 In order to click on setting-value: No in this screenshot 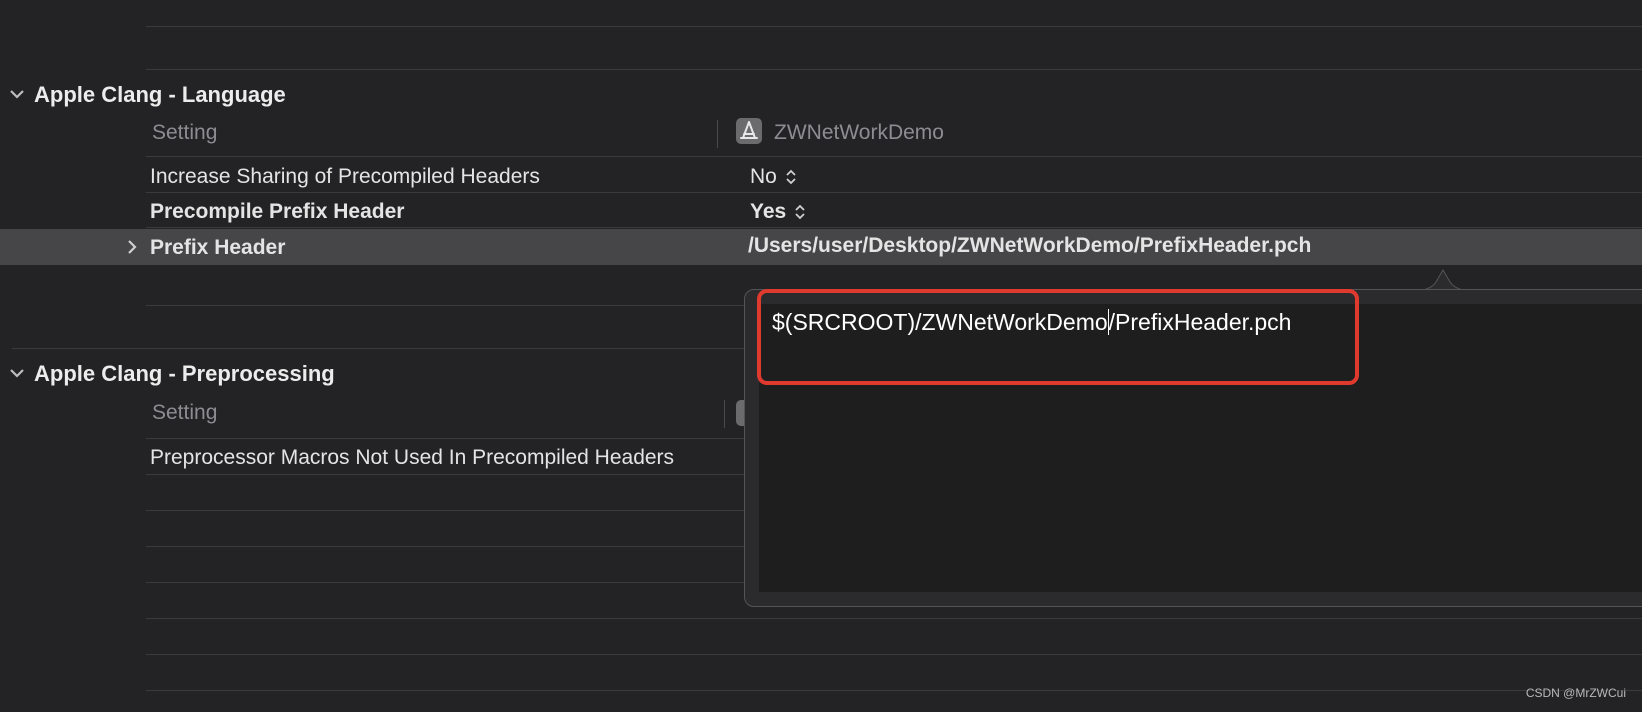, I will do `click(763, 176)`.